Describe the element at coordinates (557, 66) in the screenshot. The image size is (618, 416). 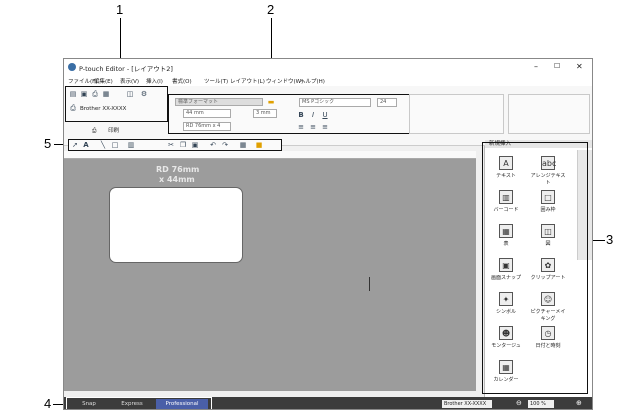
I see `maximize-icon: ☐` at that location.